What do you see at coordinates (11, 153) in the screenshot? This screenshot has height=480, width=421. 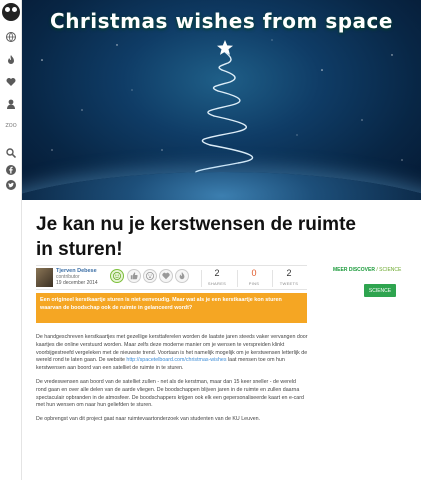 I see `search-icon` at bounding box center [11, 153].